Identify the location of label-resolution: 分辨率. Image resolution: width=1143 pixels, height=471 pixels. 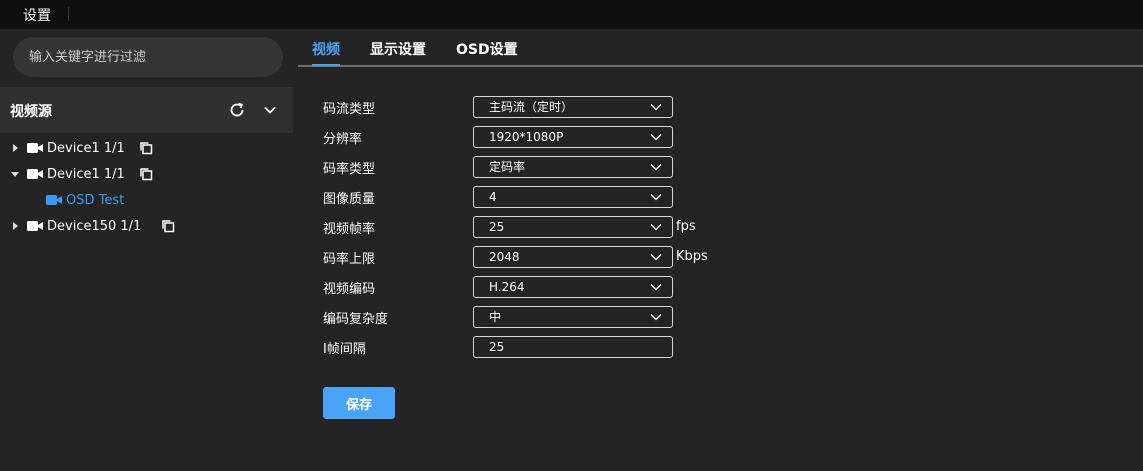
(343, 139).